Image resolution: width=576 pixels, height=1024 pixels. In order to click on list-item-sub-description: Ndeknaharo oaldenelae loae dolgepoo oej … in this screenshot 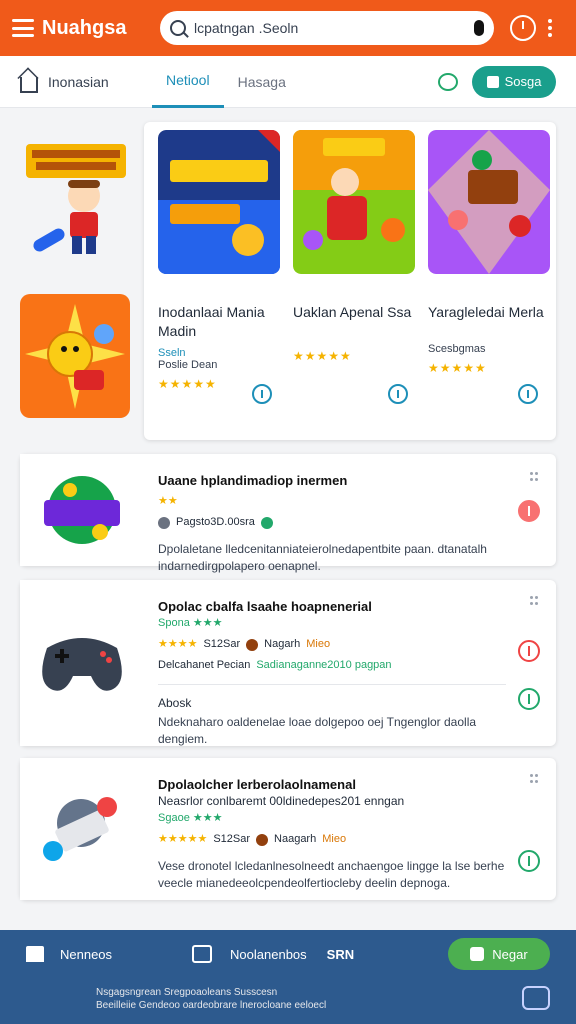, I will do `click(317, 730)`.